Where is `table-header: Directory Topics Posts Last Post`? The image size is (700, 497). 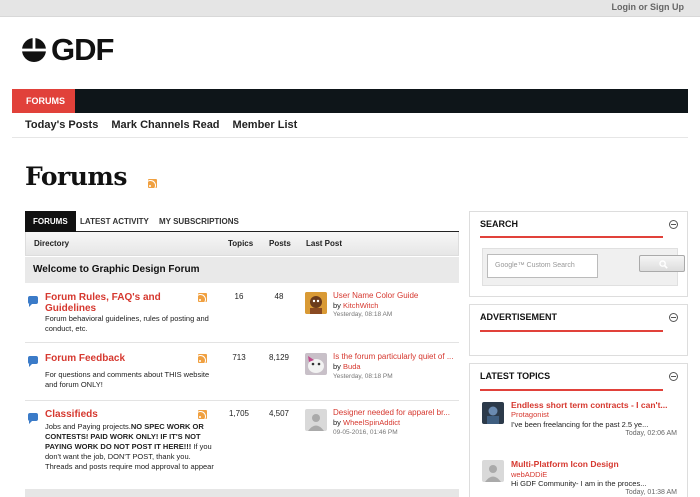 table-header: Directory Topics Posts Last Post is located at coordinates (242, 244).